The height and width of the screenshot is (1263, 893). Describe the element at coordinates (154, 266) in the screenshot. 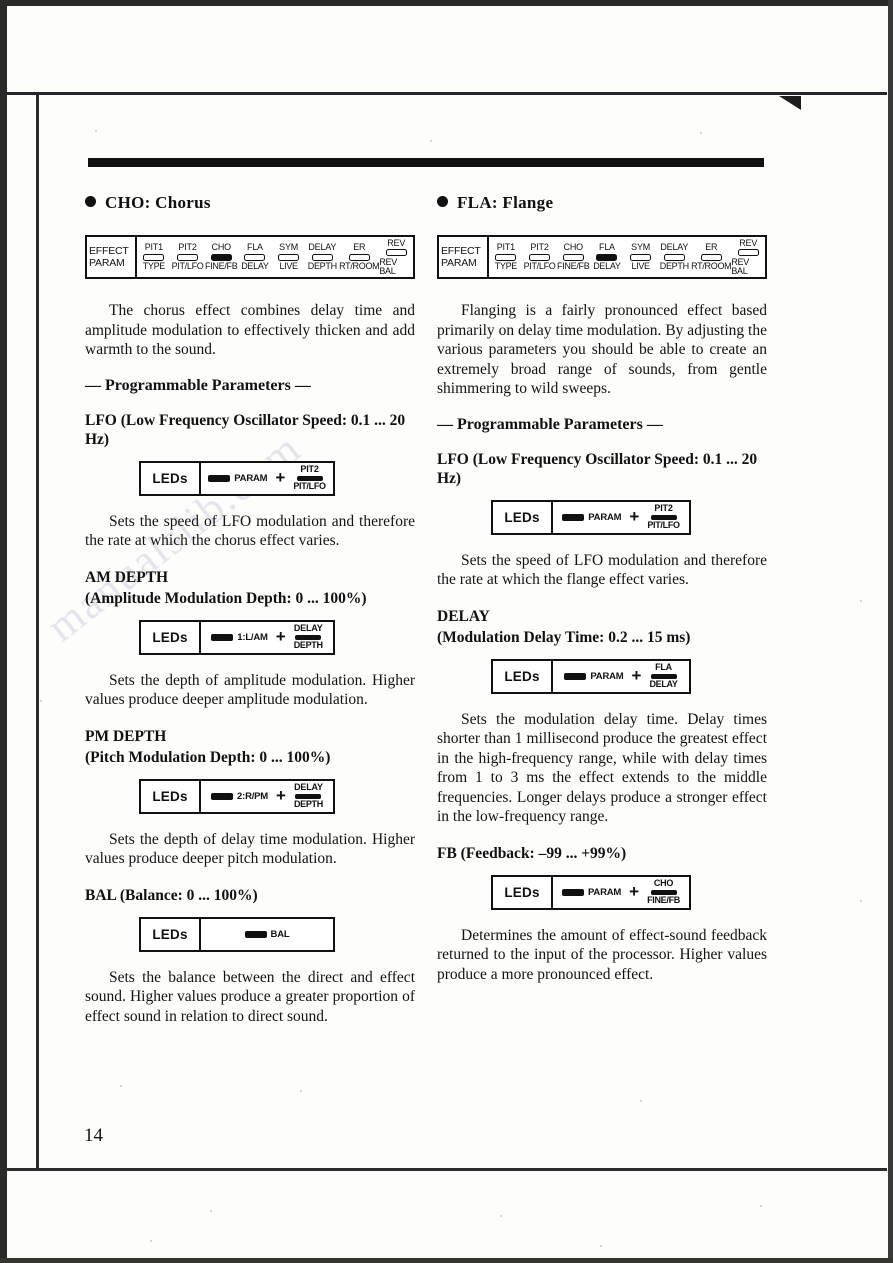

I see `panel-cell-bottom-label: TYPE` at that location.